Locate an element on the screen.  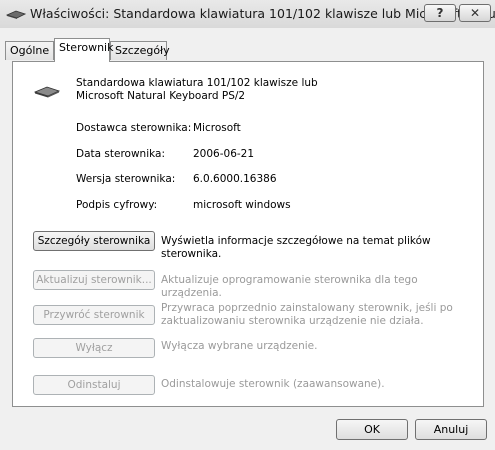
digital-signer-label: Podpis cyfrowy: is located at coordinates (117, 205).